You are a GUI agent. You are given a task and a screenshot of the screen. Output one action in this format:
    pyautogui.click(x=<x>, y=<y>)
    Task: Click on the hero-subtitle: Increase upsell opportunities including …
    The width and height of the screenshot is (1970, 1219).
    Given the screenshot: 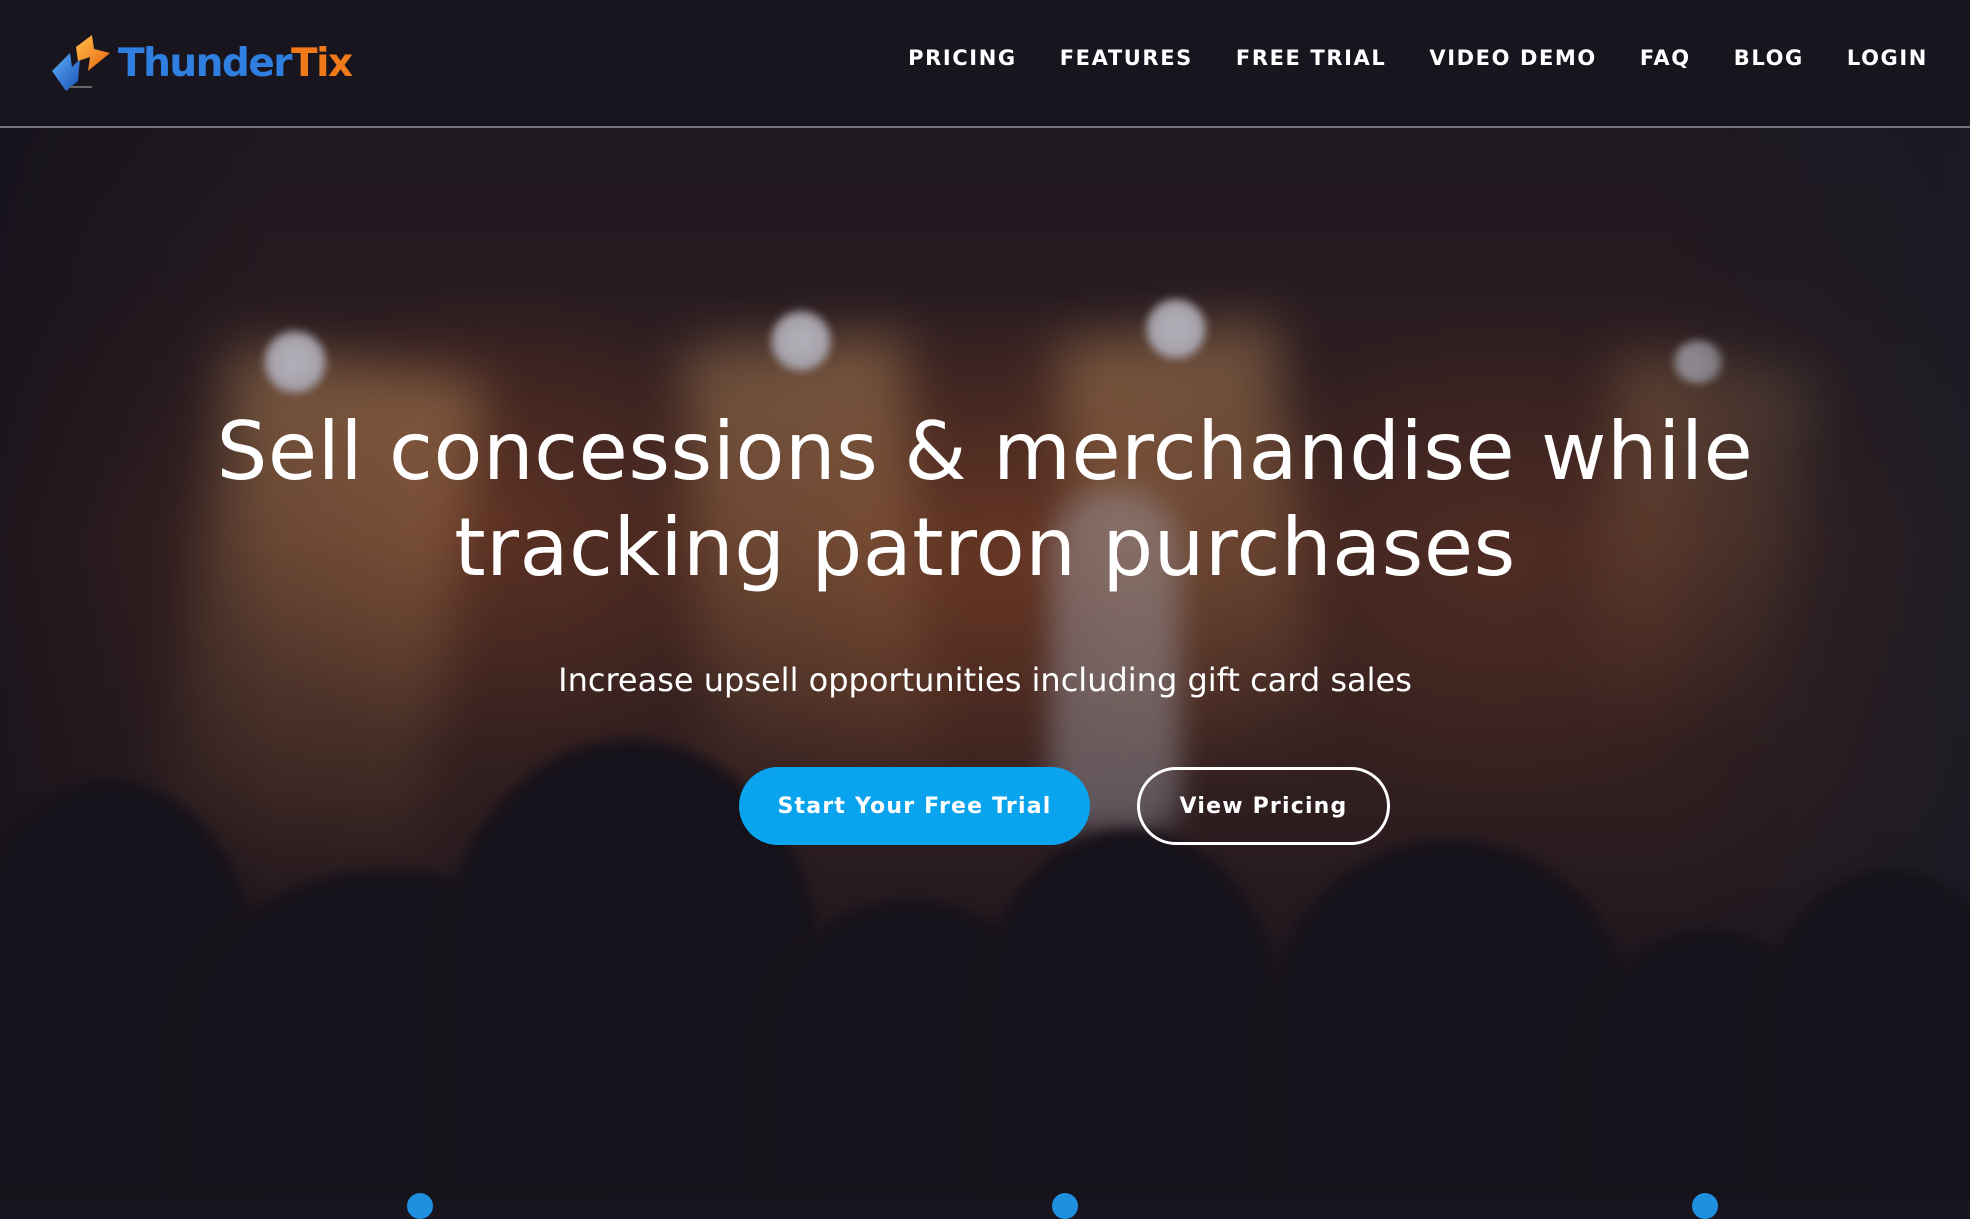 What is the action you would take?
    pyautogui.click(x=985, y=680)
    